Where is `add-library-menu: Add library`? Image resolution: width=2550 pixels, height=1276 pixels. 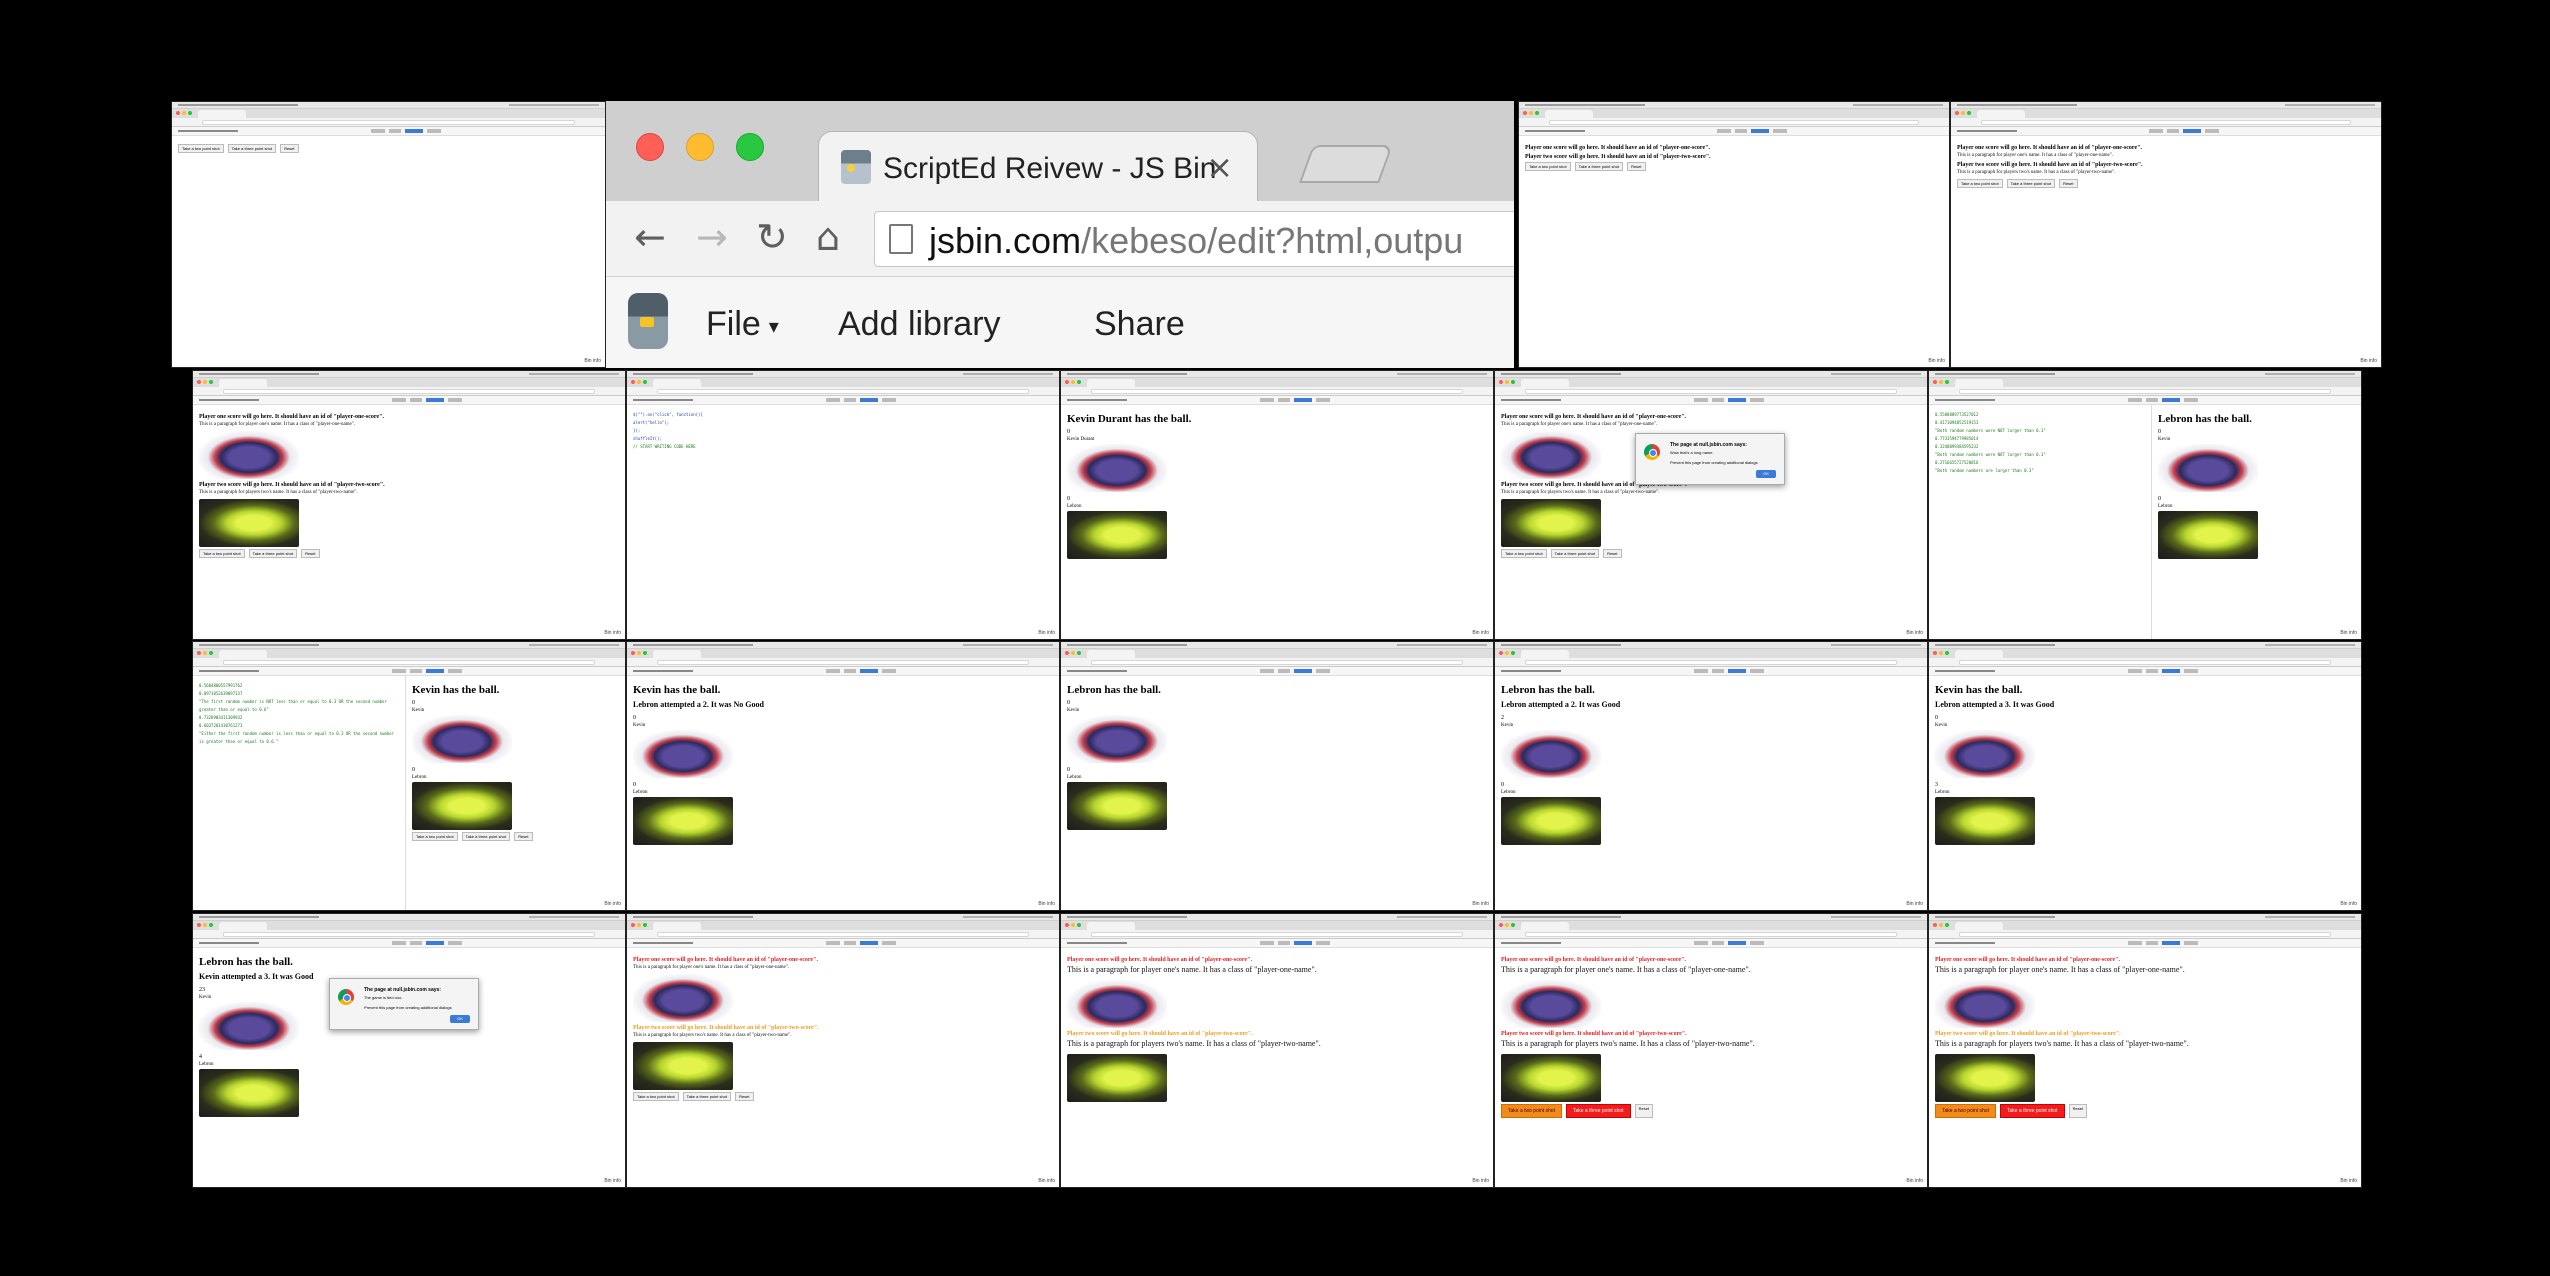 add-library-menu: Add library is located at coordinates (919, 324).